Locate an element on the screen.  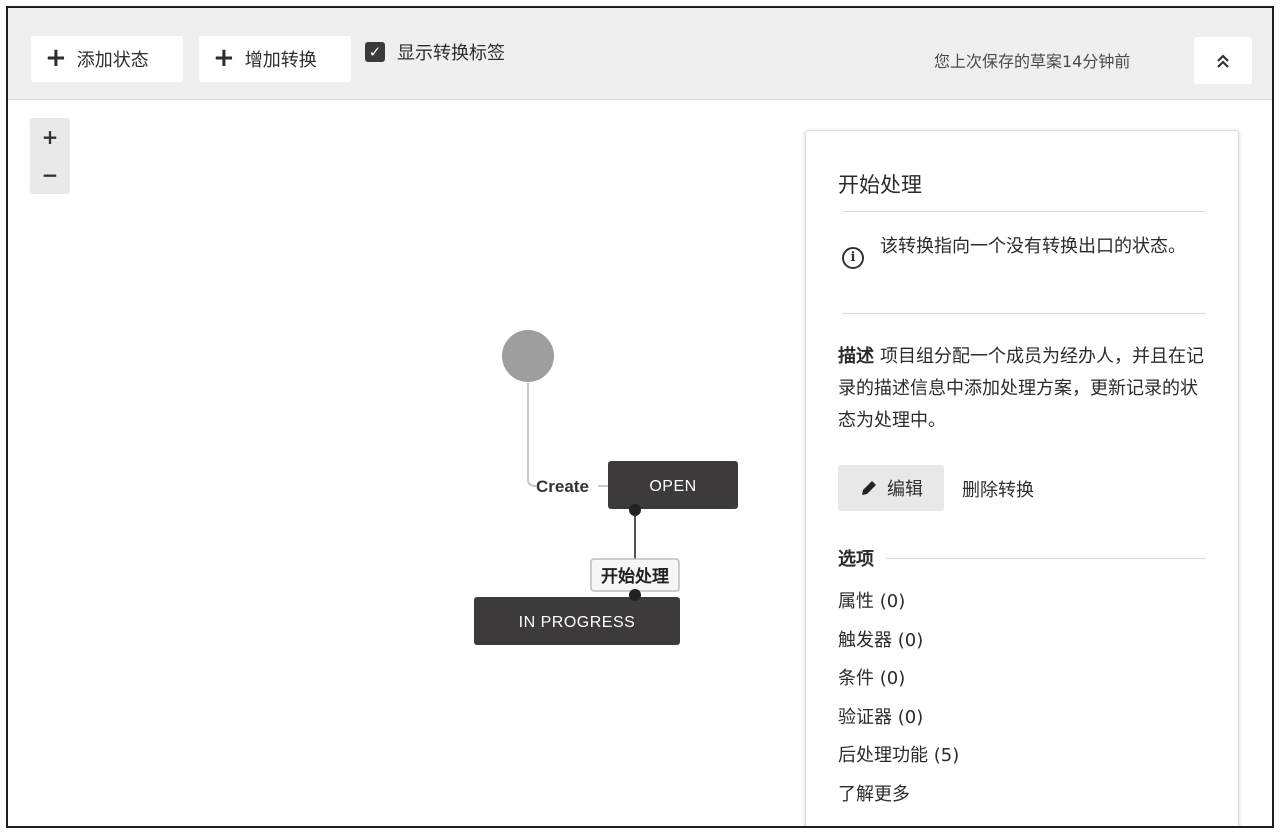
show-labels-label: 显示转换标签 is located at coordinates (451, 53).